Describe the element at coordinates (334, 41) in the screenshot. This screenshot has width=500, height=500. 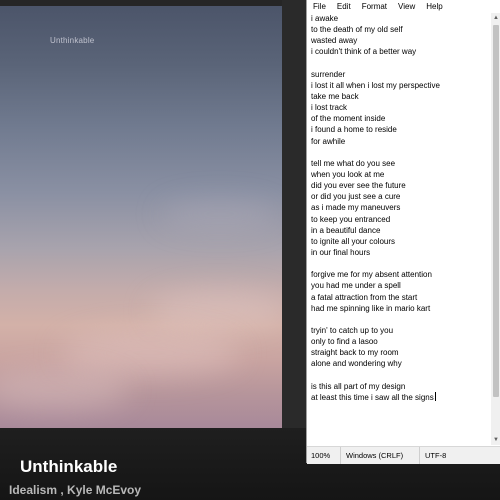
I see `text-line-content: wasted away` at that location.